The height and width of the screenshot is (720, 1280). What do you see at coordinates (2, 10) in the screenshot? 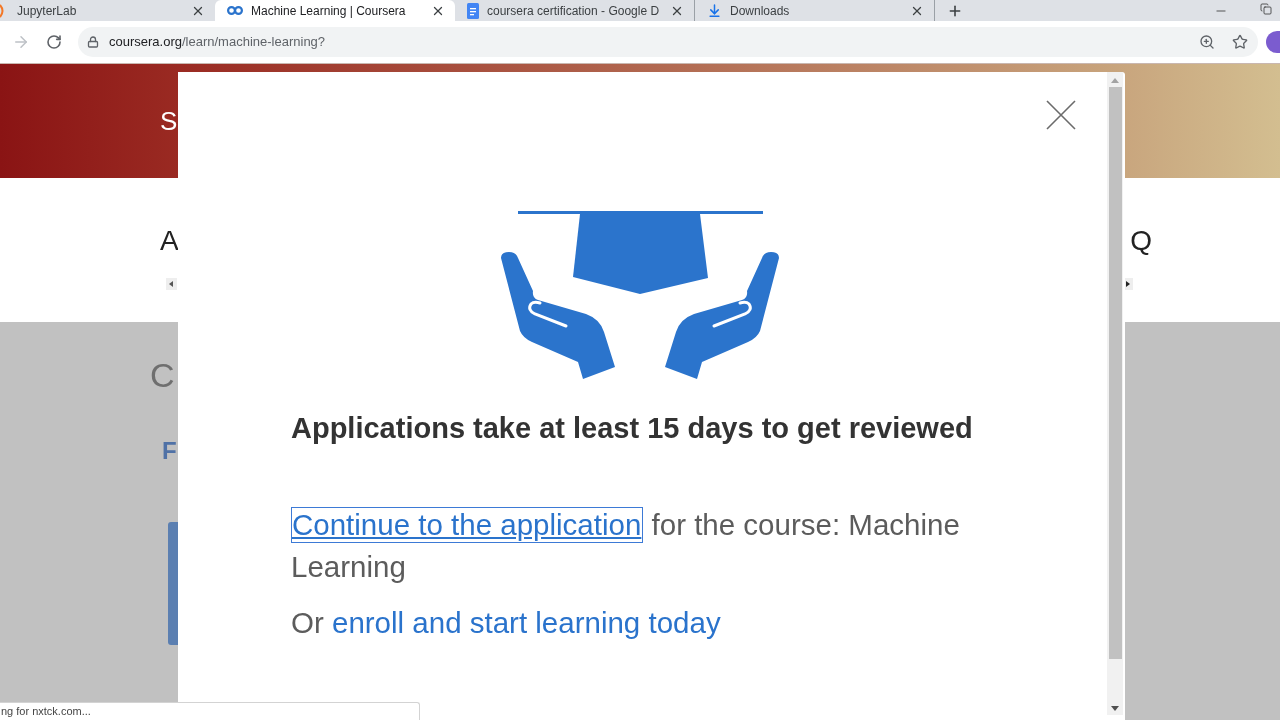
I see `arc-icon` at bounding box center [2, 10].